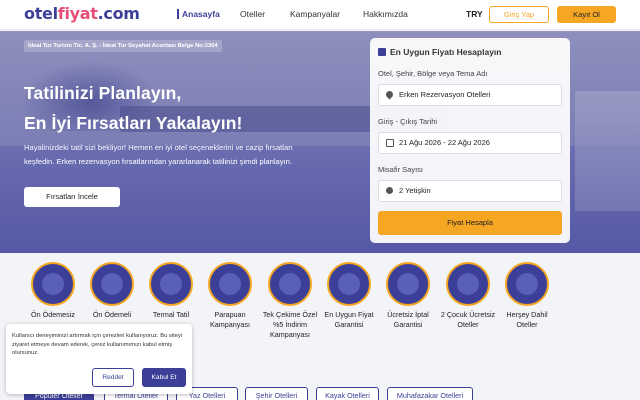 This screenshot has height=400, width=640. What do you see at coordinates (382, 52) in the screenshot?
I see `calculator-icon` at bounding box center [382, 52].